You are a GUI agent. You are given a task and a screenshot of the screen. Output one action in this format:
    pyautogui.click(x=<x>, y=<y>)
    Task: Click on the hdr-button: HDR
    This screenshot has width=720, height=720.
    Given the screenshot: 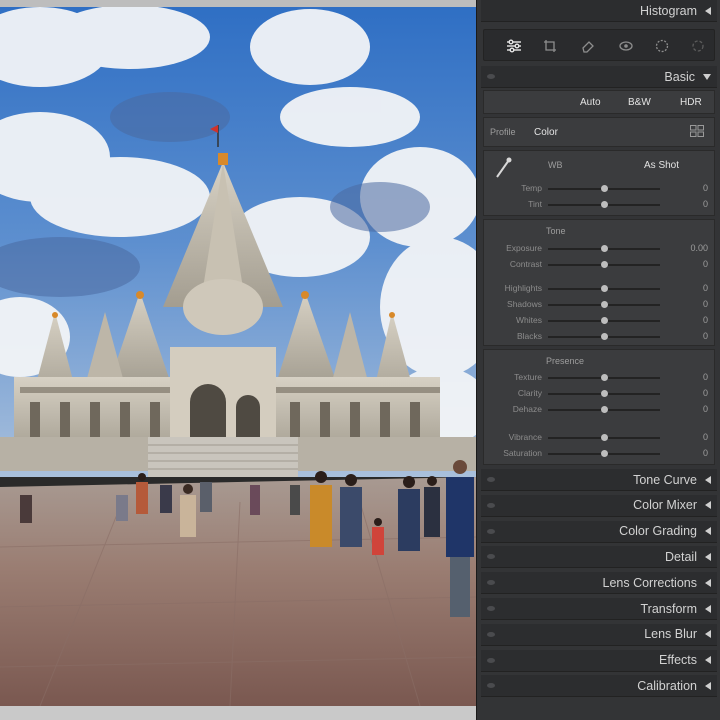 What is the action you would take?
    pyautogui.click(x=691, y=102)
    